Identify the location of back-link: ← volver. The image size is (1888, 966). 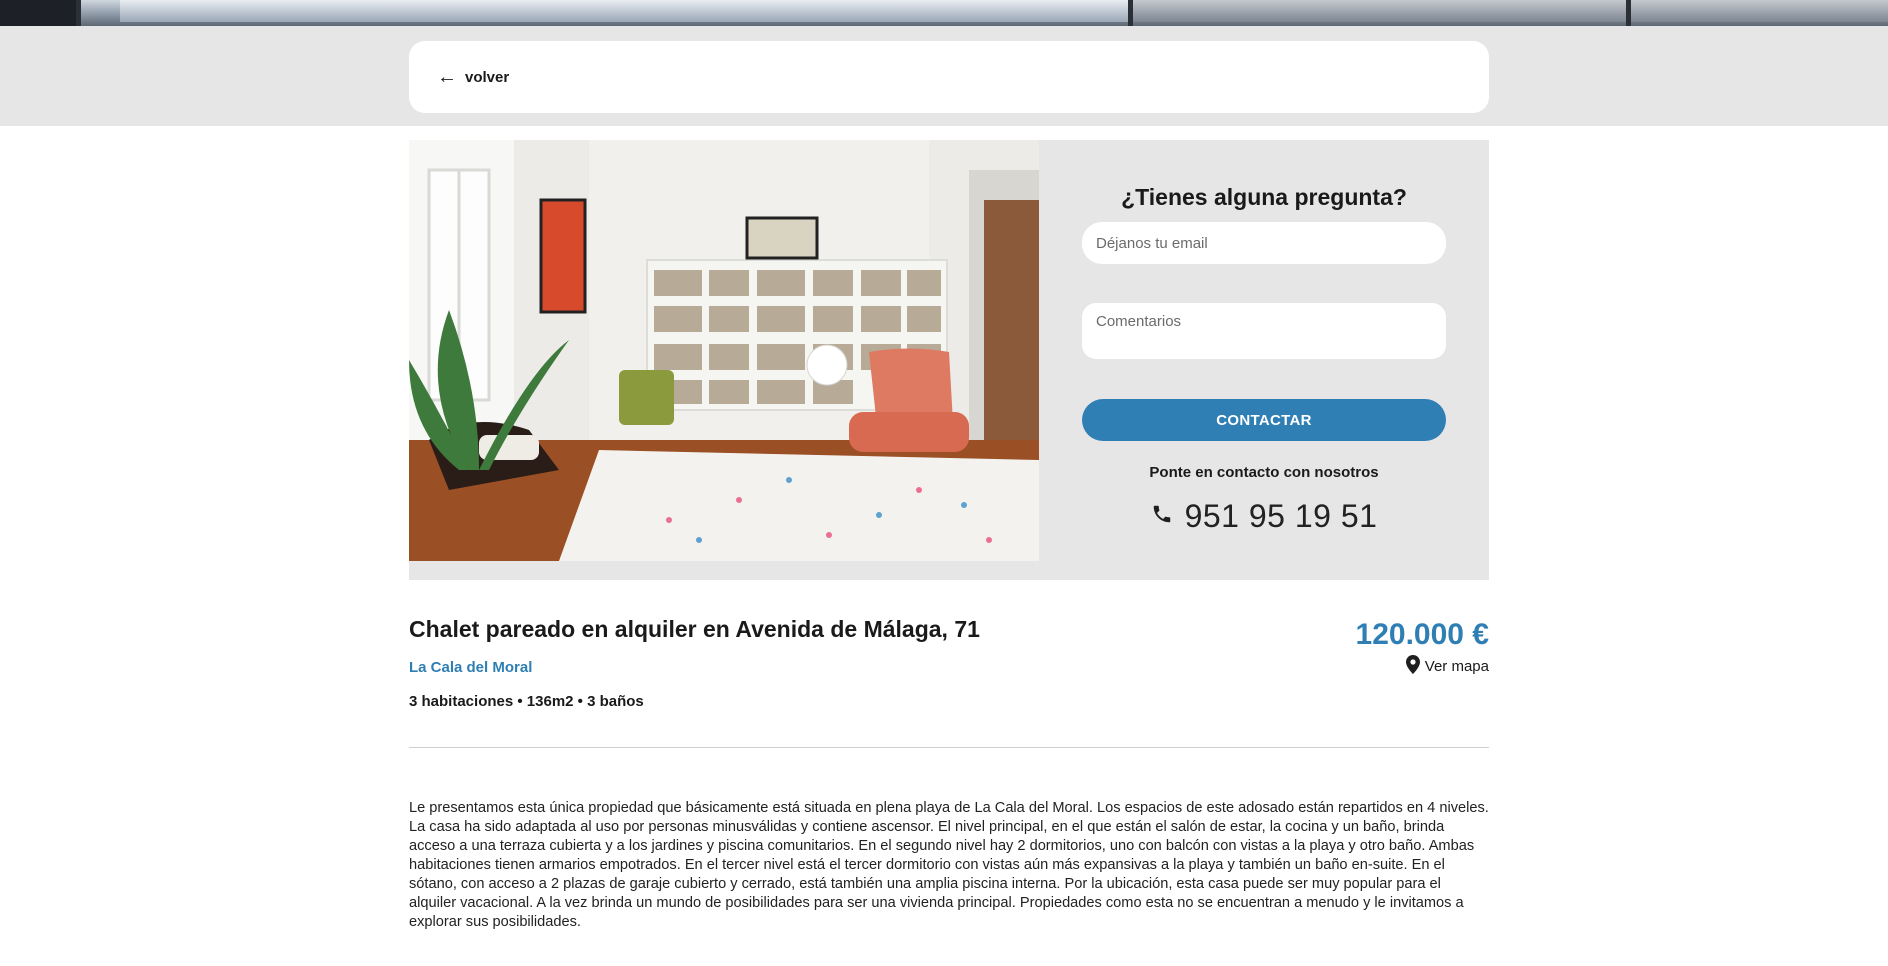
(473, 77).